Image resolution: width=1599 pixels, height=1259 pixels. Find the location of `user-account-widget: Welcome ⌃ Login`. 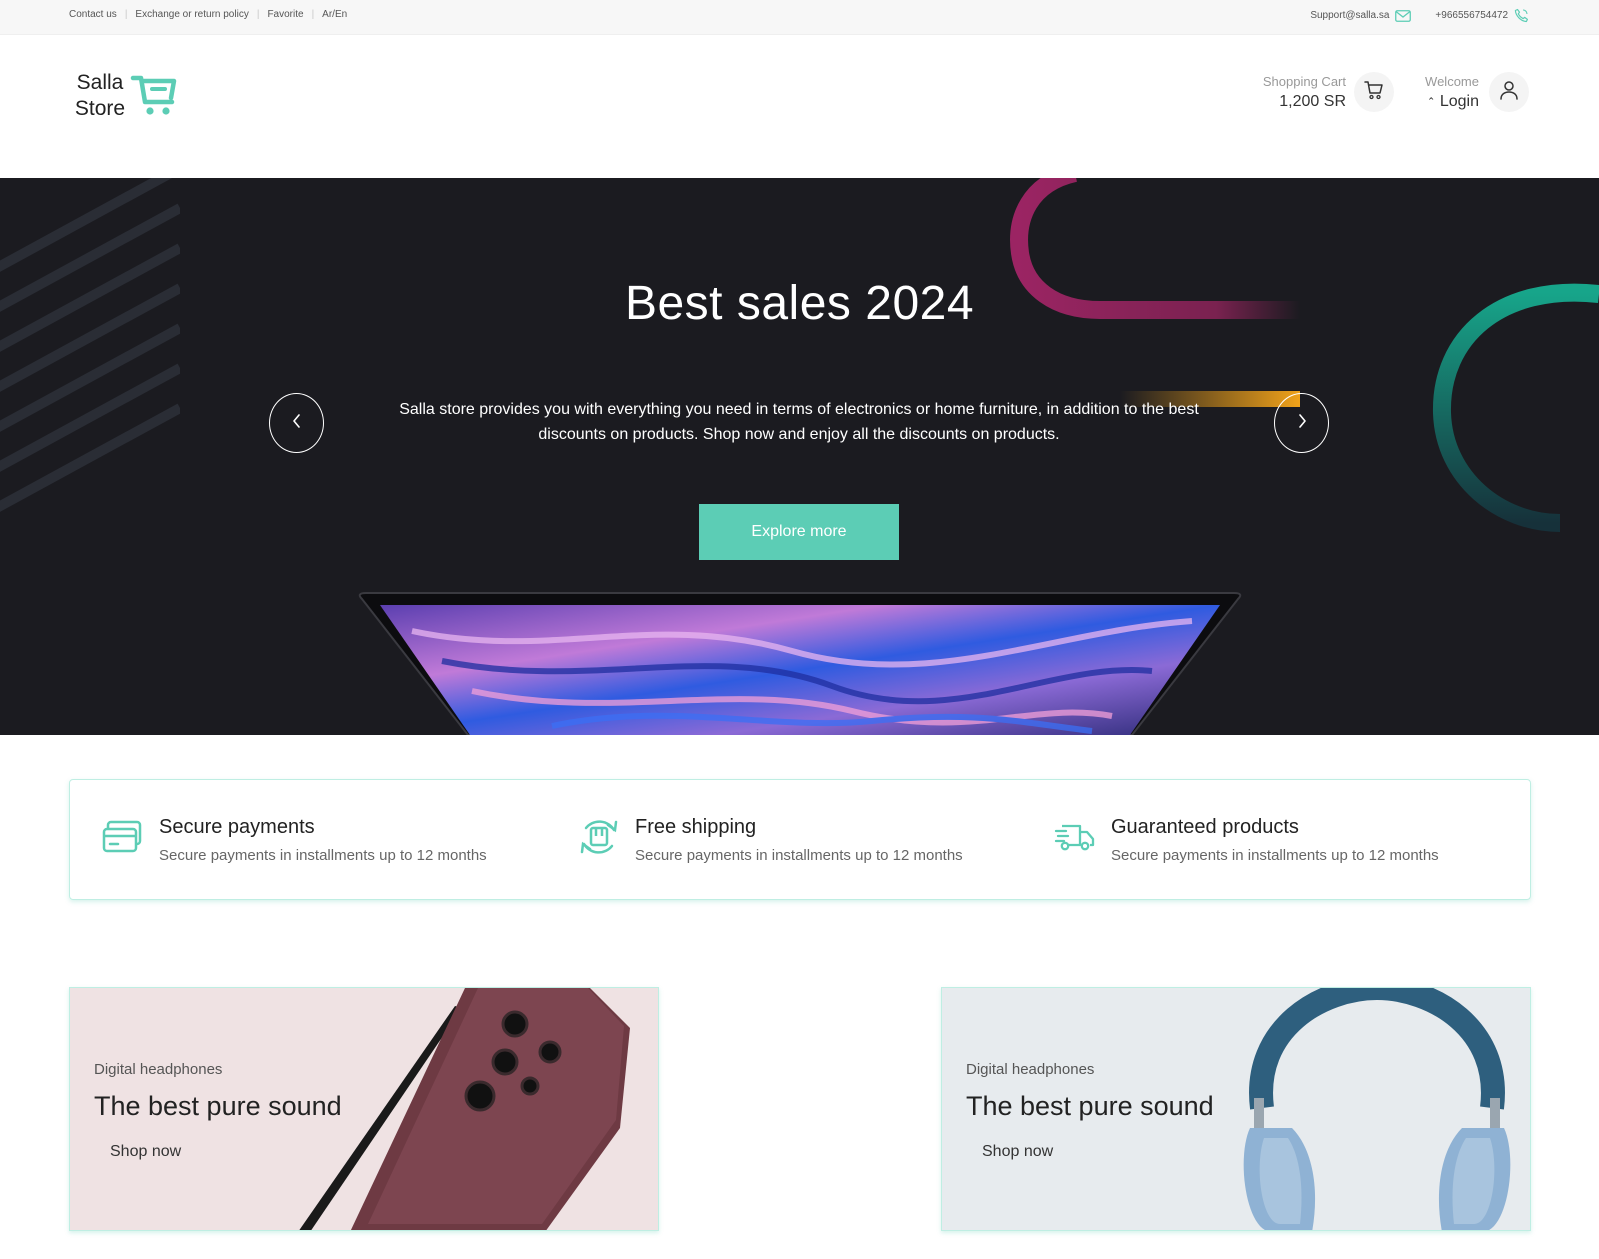

user-account-widget: Welcome ⌃ Login is located at coordinates (1477, 92).